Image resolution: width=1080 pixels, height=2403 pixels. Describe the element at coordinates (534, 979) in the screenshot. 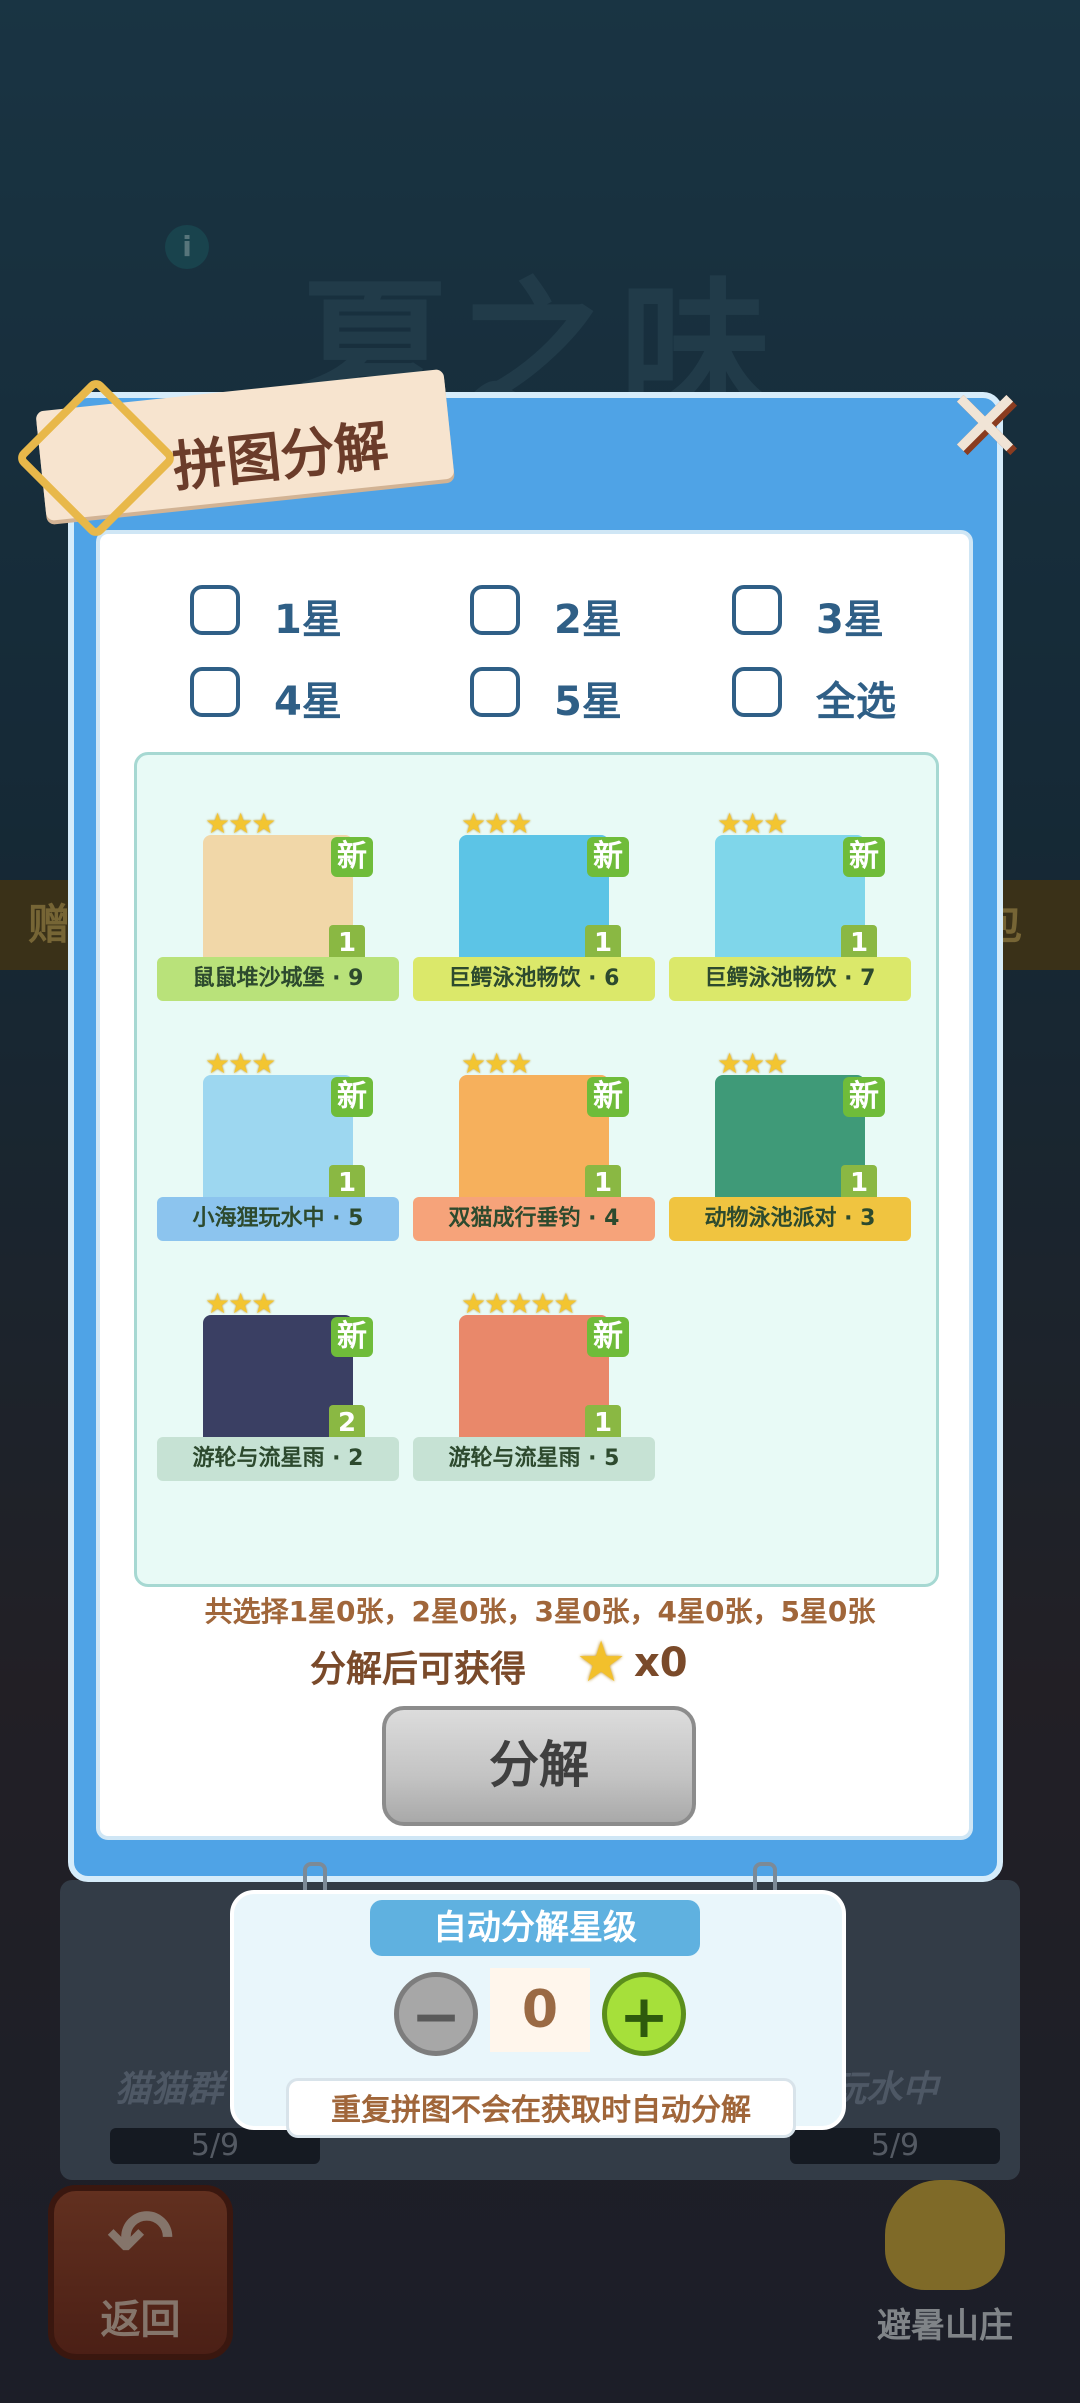

I see `piece-name: 巨鳄泳池畅饮 · 6` at that location.